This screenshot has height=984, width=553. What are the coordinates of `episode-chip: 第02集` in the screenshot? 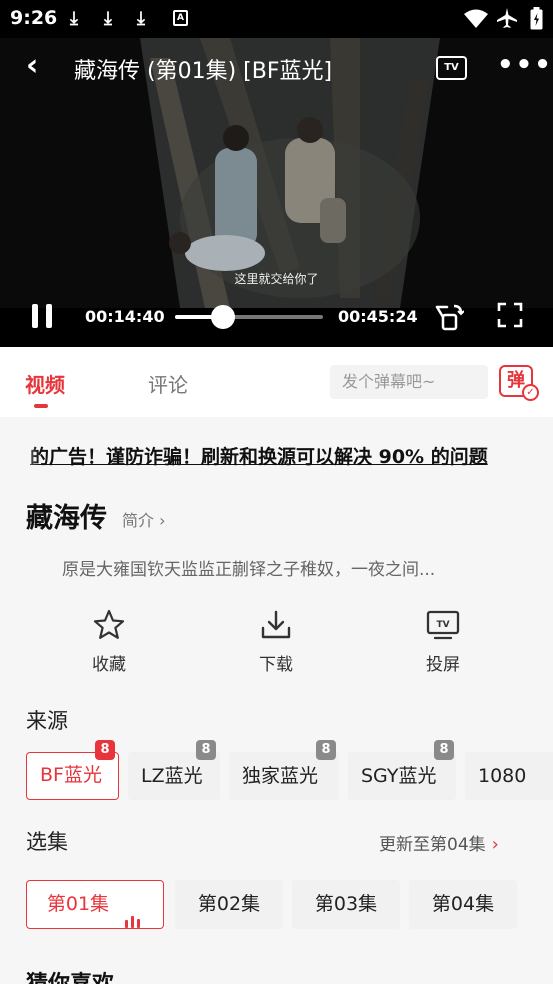 It's located at (229, 904).